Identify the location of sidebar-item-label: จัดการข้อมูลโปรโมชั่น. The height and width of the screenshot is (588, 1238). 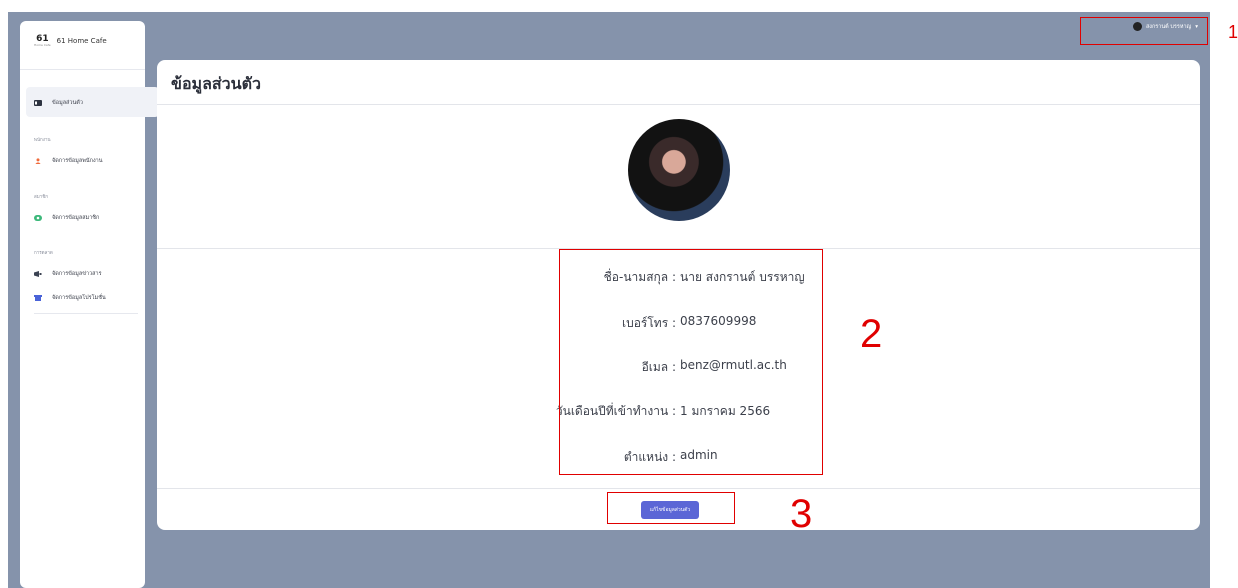
(79, 298).